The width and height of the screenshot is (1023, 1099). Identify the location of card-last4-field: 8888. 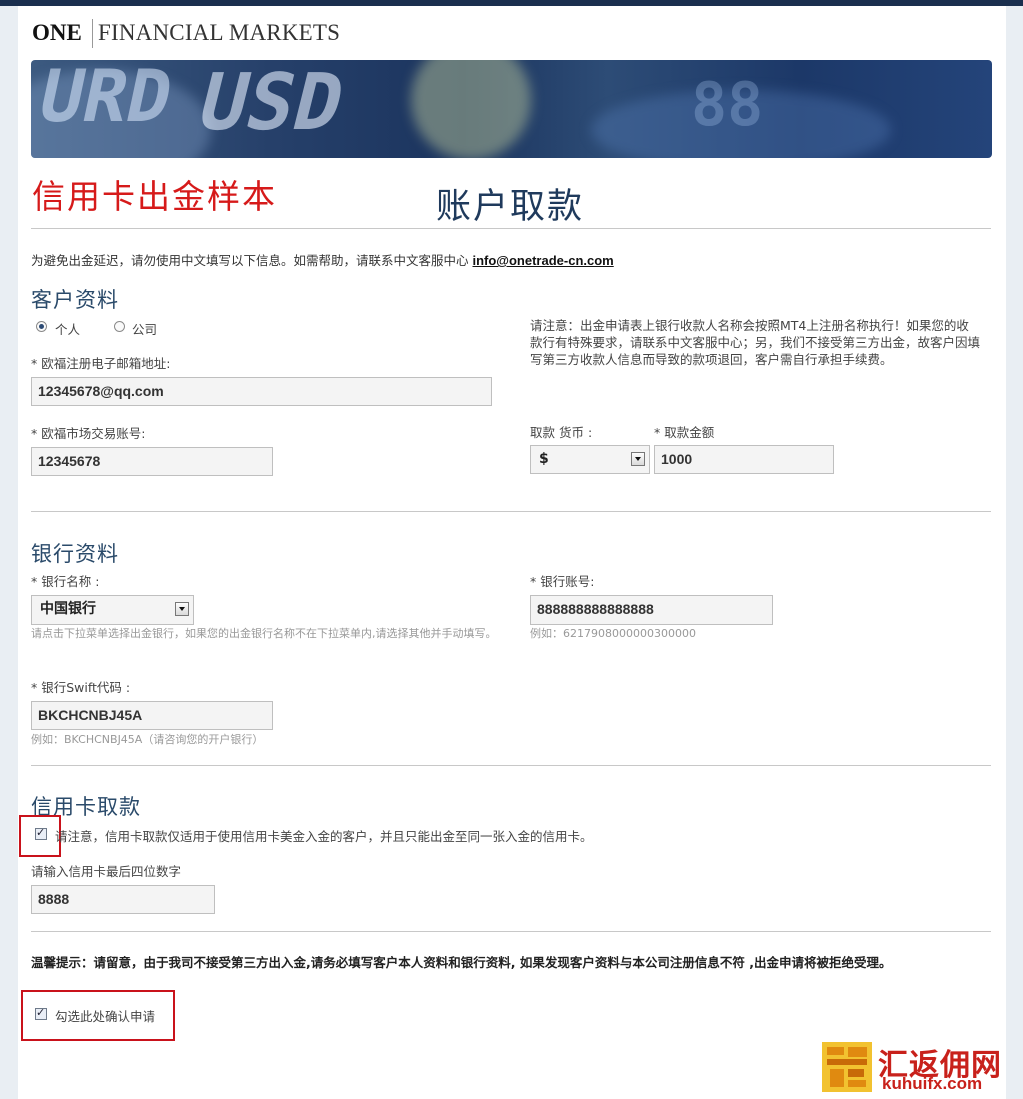
(123, 899).